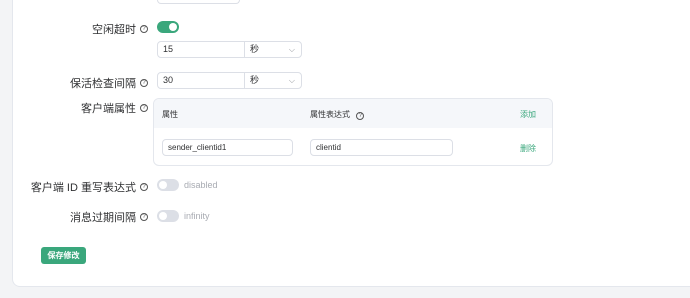 The image size is (690, 298). I want to click on add-attr-button: 添加, so click(528, 114).